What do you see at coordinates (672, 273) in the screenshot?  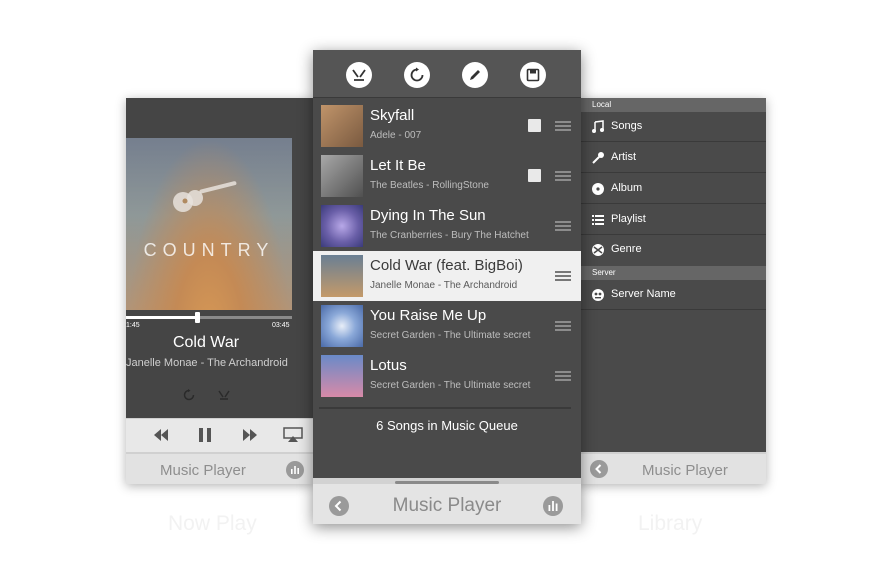 I see `section-header-server: Server` at bounding box center [672, 273].